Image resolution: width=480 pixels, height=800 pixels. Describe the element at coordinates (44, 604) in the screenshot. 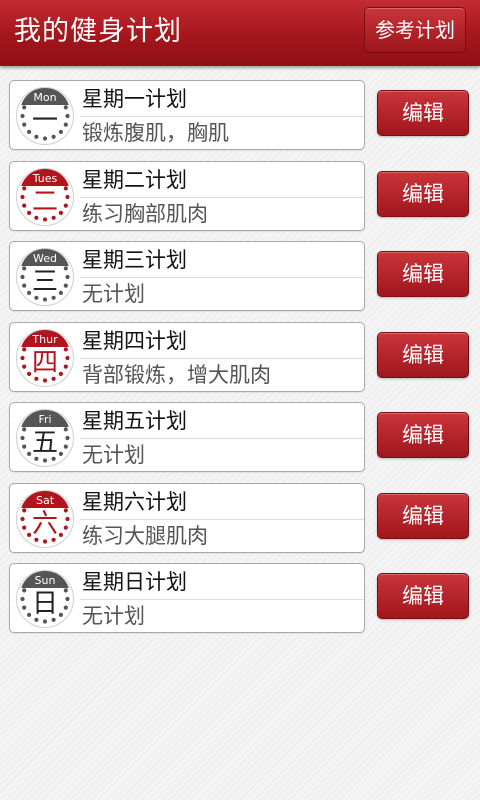

I see `day-numeral: 日` at that location.